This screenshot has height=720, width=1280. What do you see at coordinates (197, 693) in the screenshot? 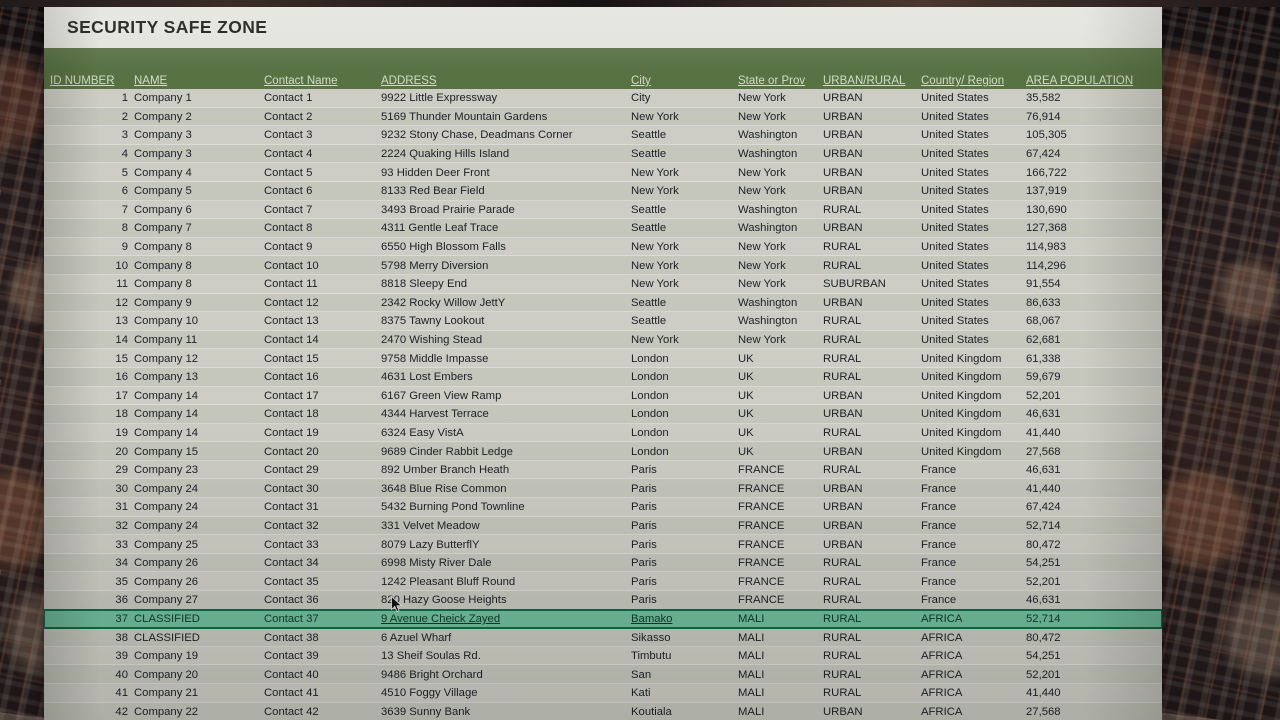
I see `cell-name: Company 21` at bounding box center [197, 693].